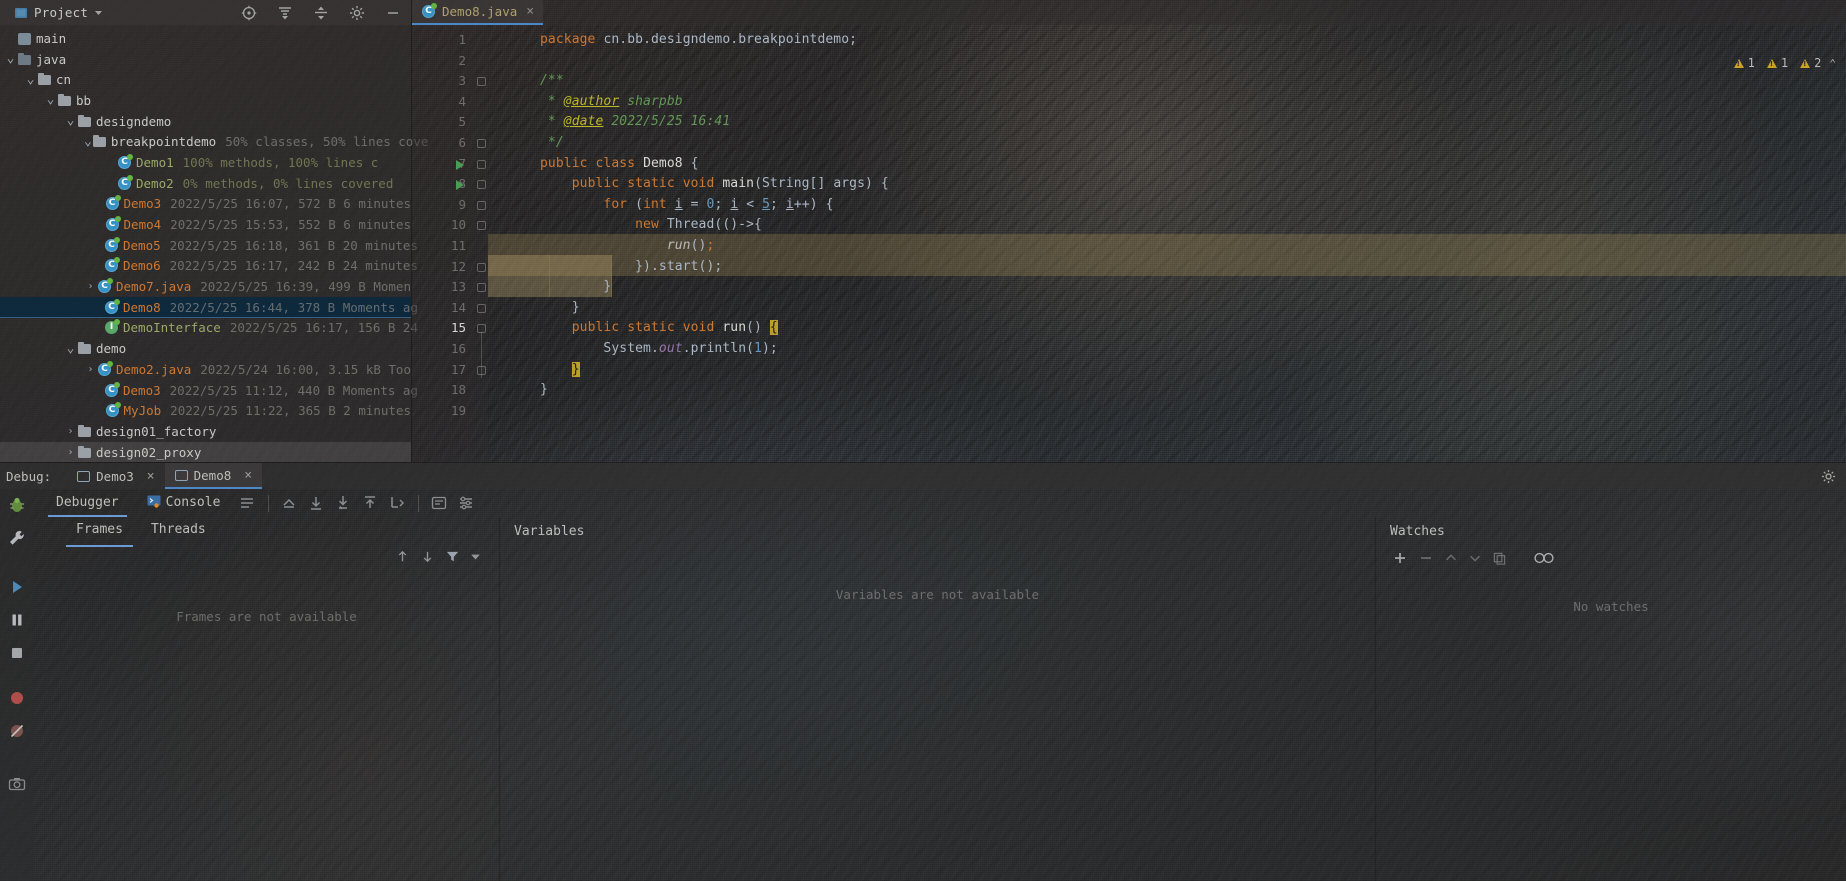  What do you see at coordinates (619, 163) in the screenshot?
I see `code-line-7: public class Demo8 {` at bounding box center [619, 163].